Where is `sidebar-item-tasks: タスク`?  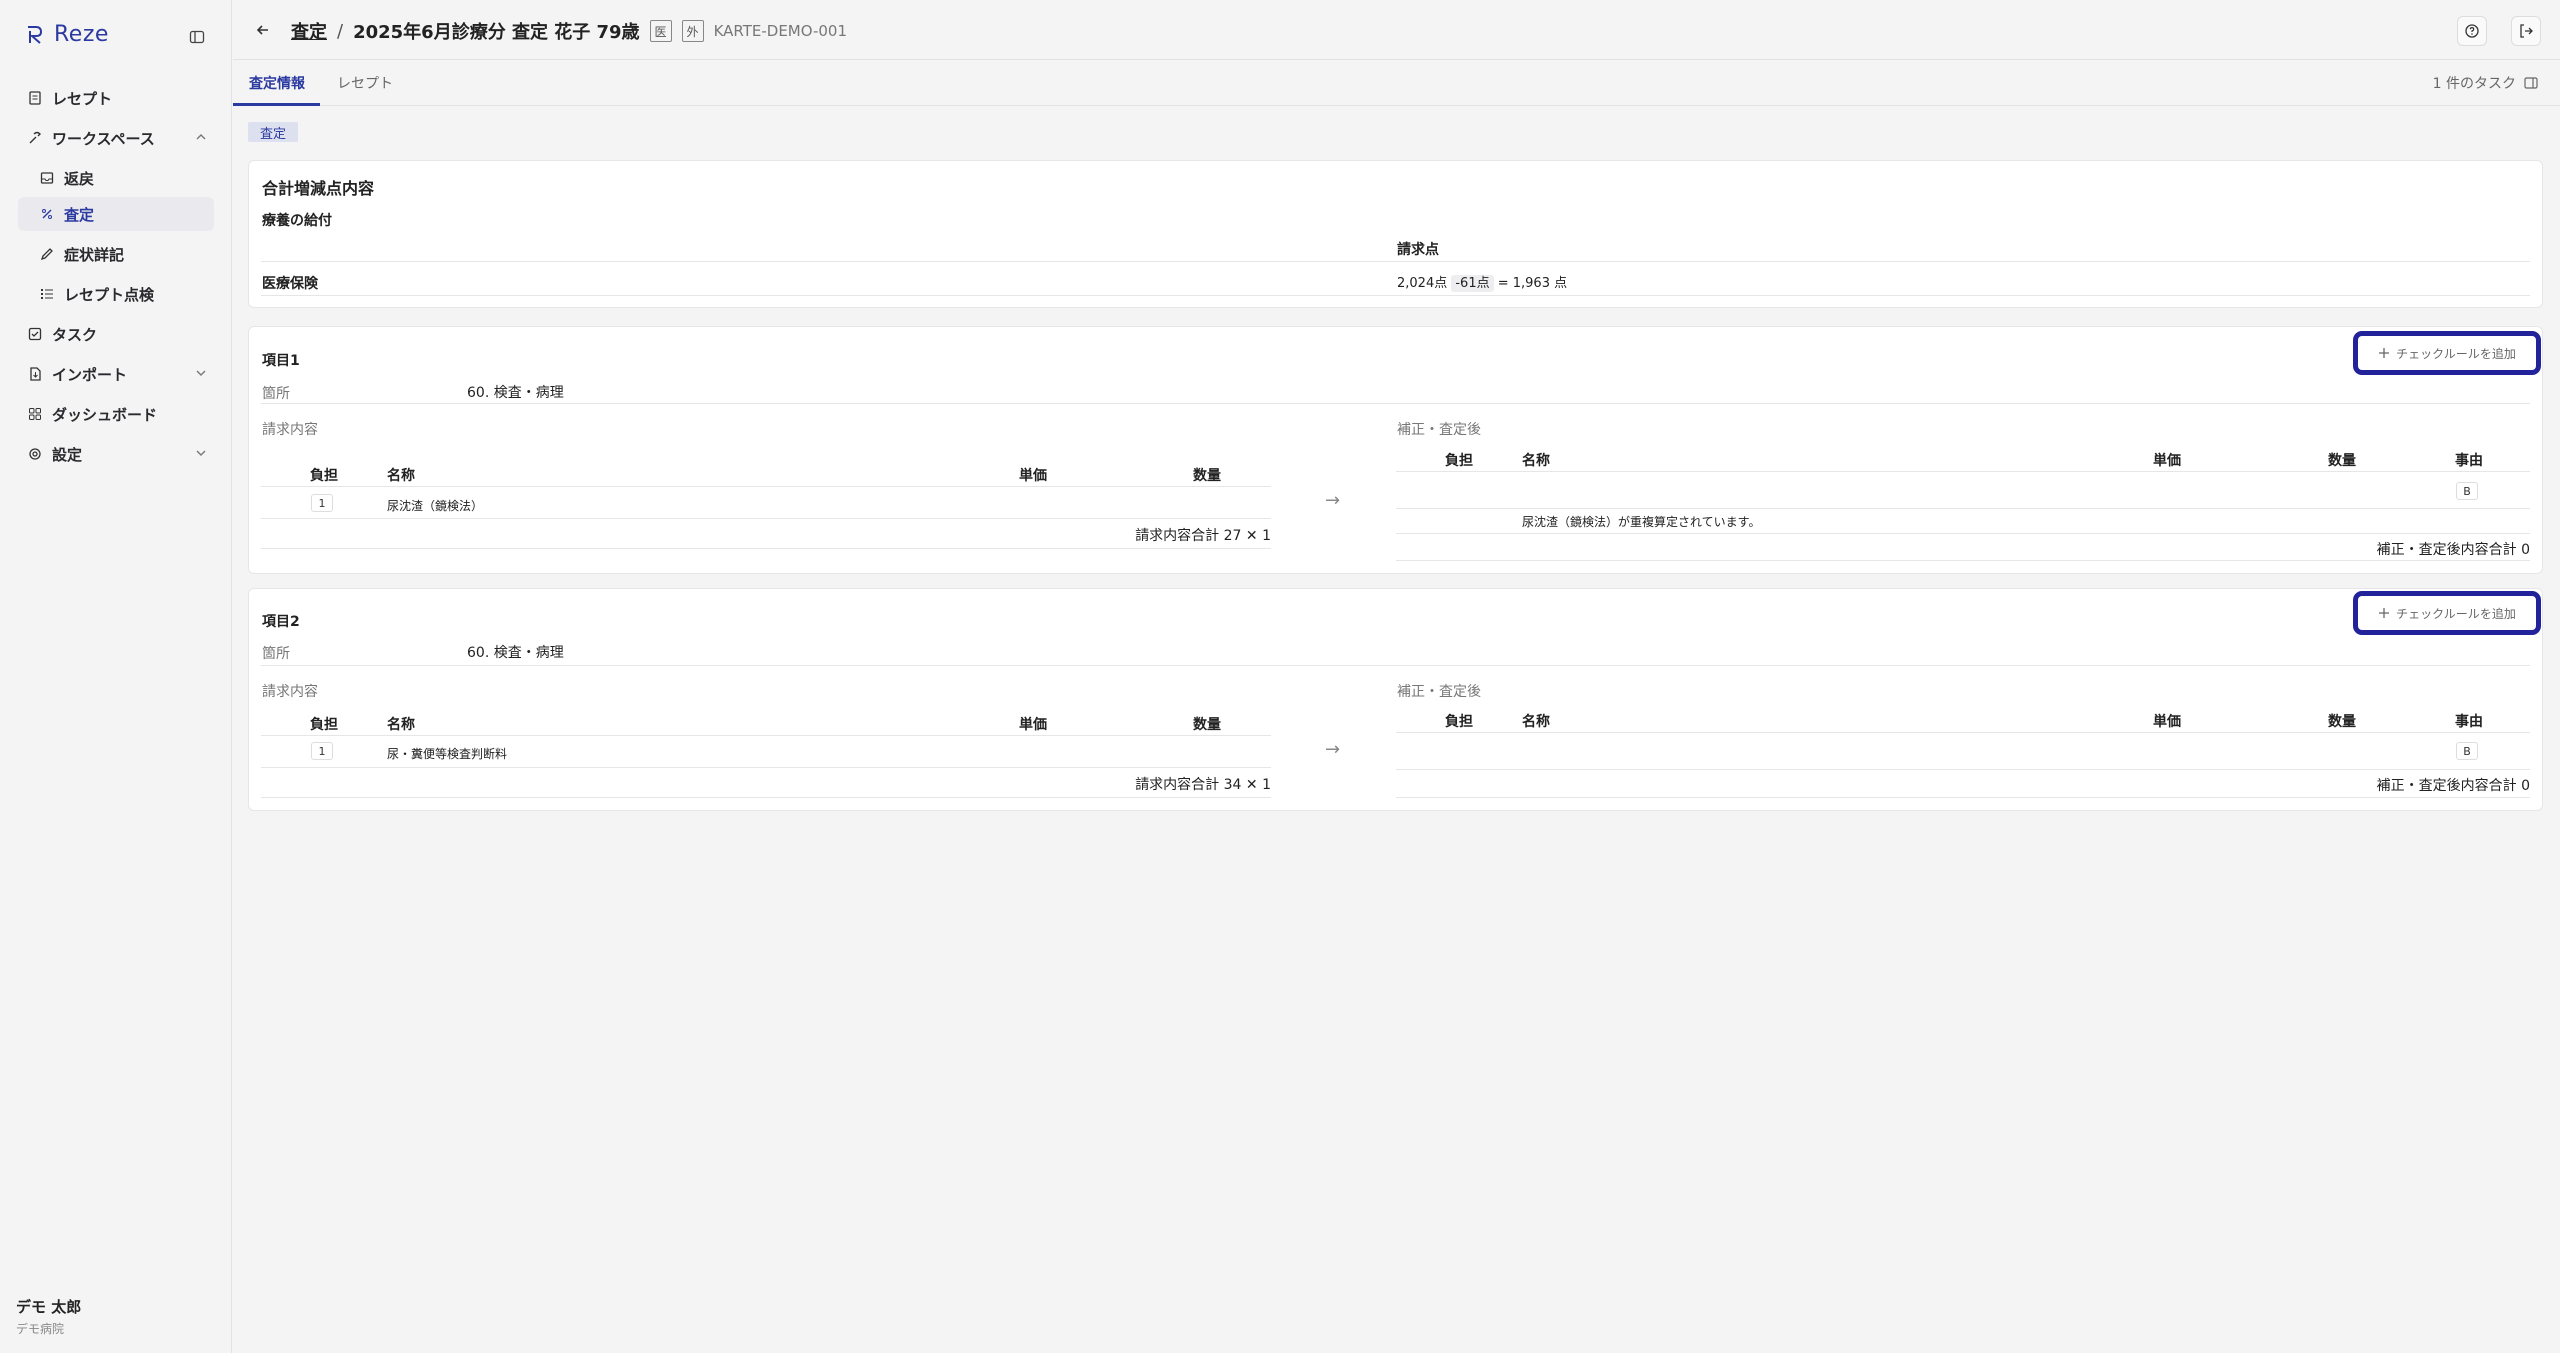
sidebar-item-tasks: タスク is located at coordinates (116, 334).